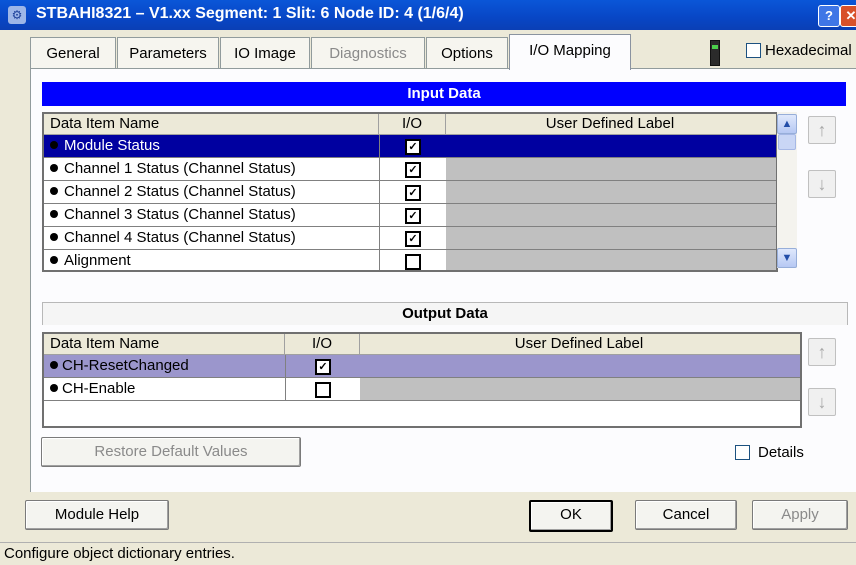  I want to click on device-module-icon, so click(715, 53).